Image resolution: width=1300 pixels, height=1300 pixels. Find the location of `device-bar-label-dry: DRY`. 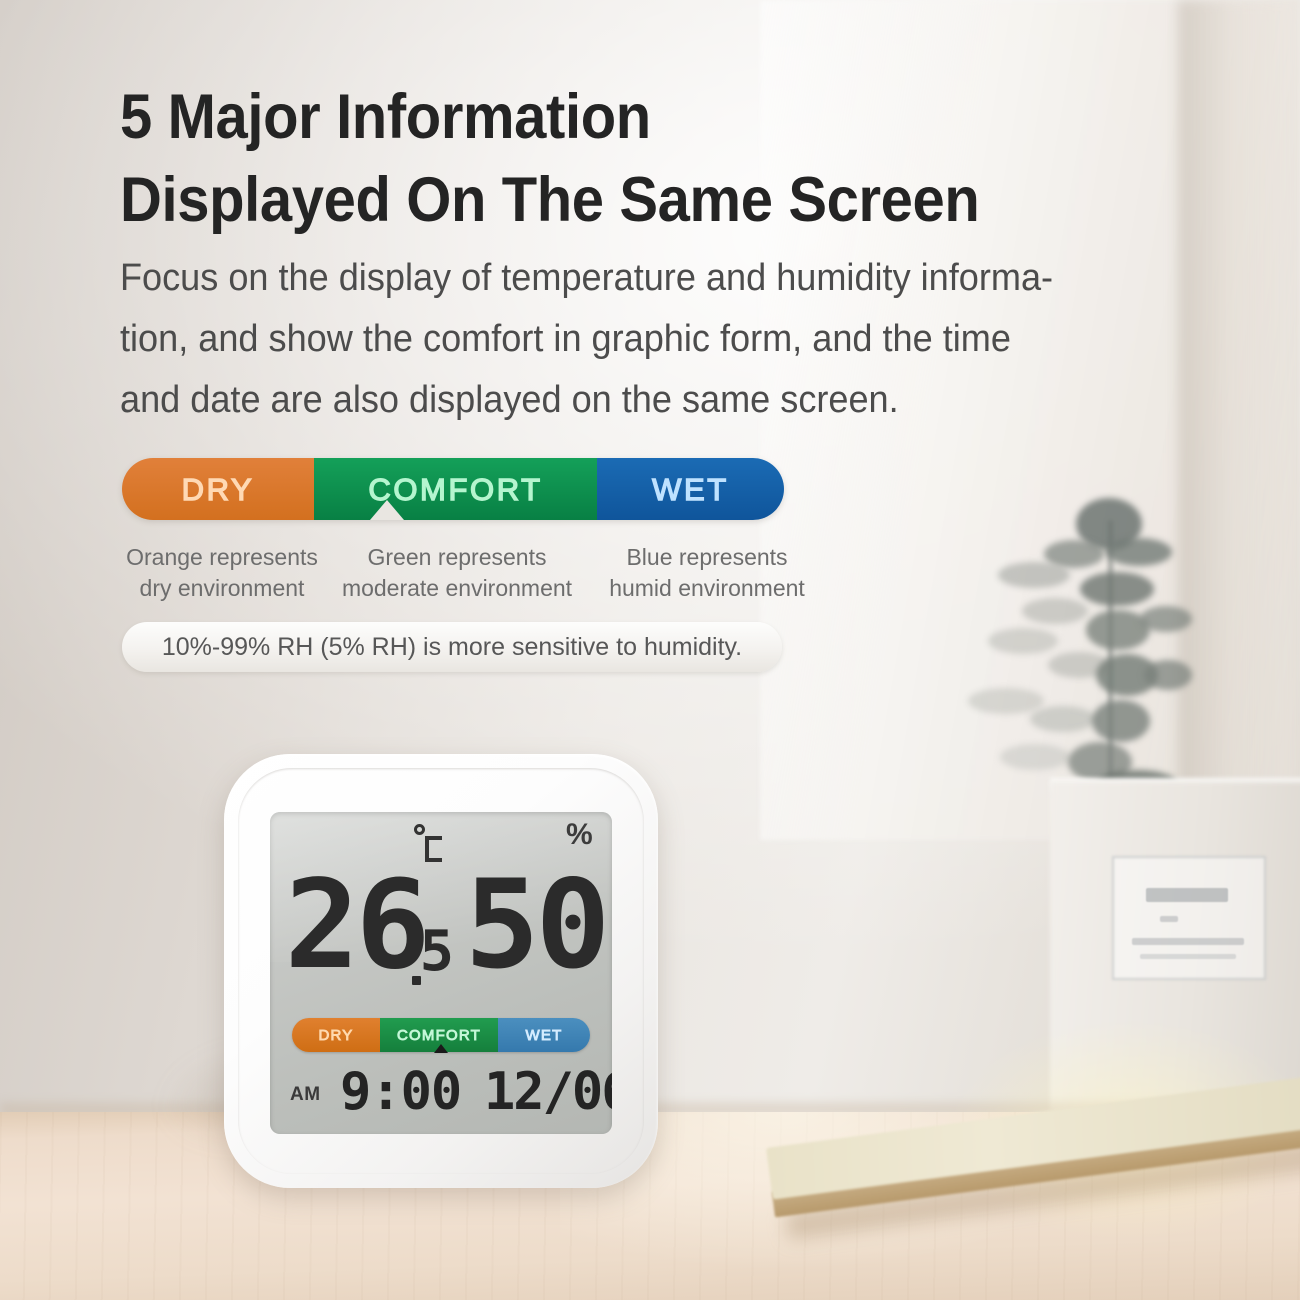

device-bar-label-dry: DRY is located at coordinates (336, 1035).